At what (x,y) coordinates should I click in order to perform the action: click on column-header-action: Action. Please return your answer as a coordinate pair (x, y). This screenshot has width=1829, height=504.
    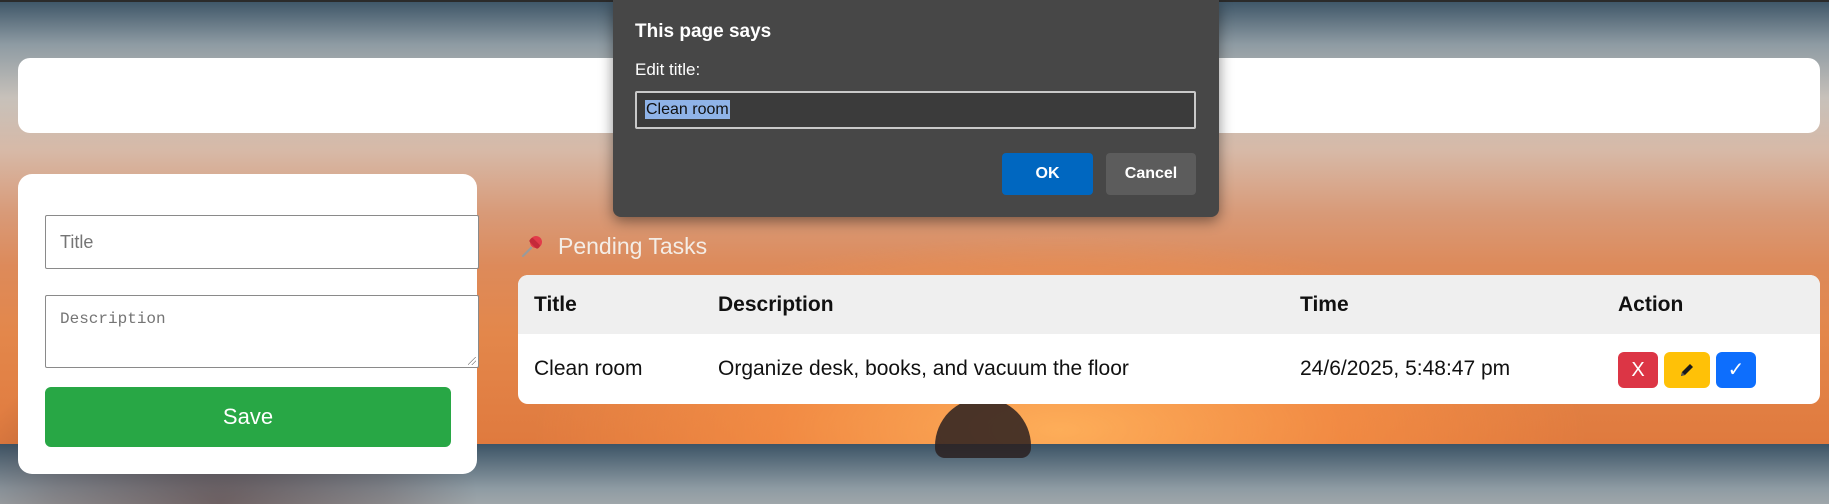
    Looking at the image, I should click on (1651, 304).